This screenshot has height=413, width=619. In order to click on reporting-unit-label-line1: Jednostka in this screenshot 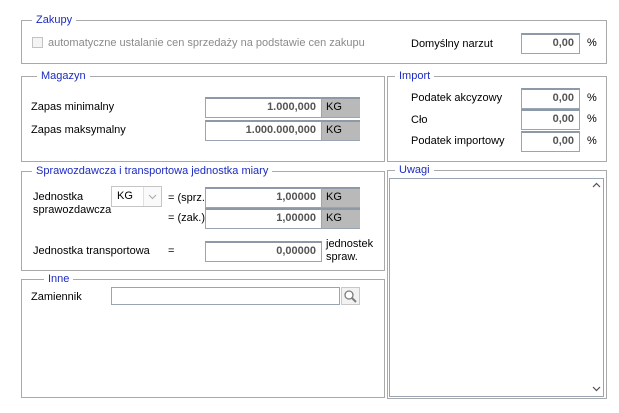, I will do `click(58, 197)`.